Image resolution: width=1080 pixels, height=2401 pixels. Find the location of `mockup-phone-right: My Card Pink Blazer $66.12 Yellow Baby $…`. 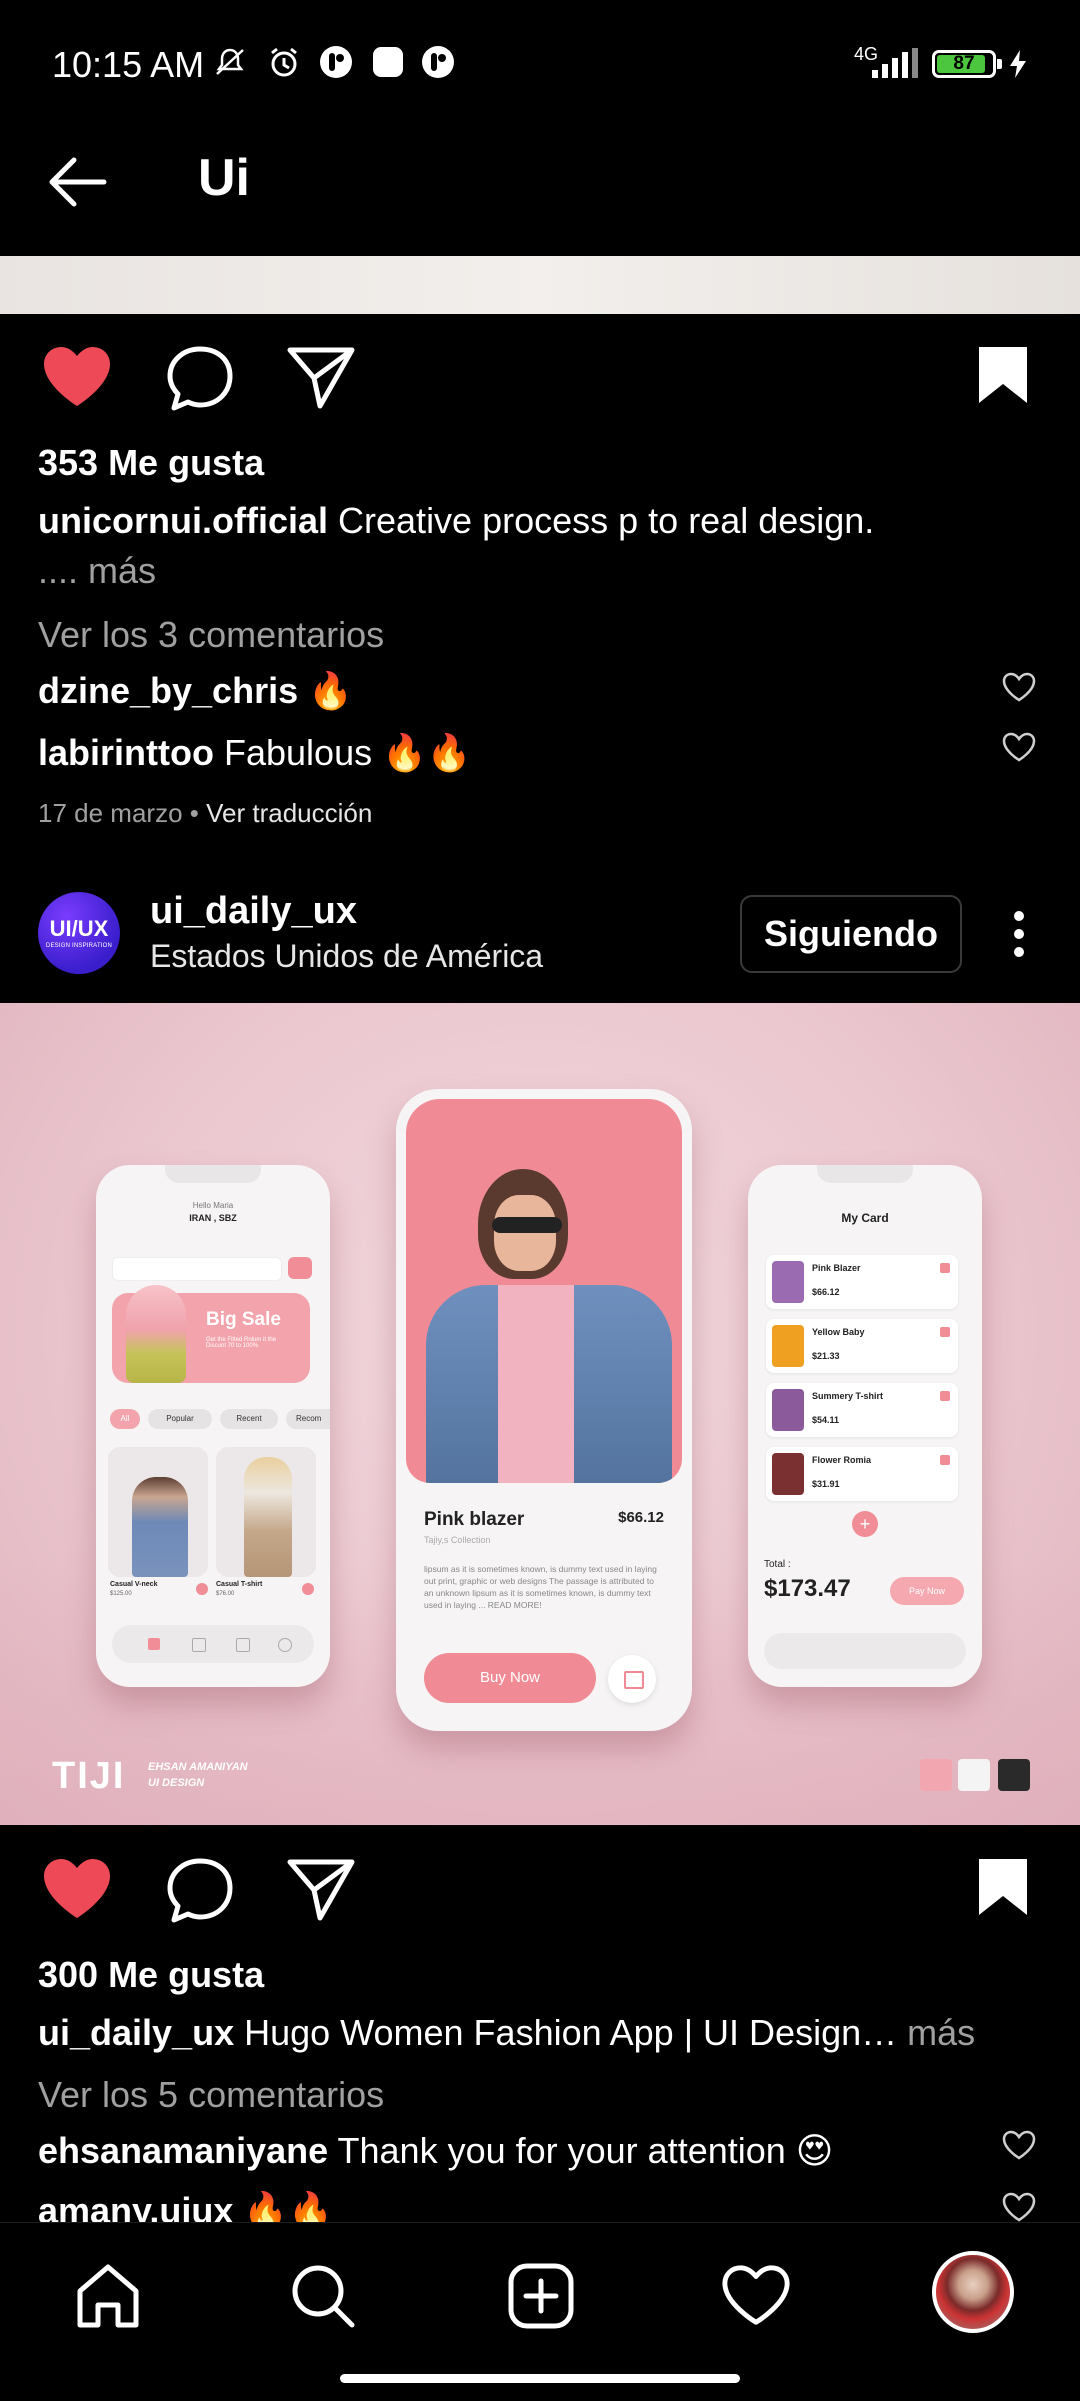

mockup-phone-right: My Card Pink Blazer $66.12 Yellow Baby $… is located at coordinates (865, 1426).